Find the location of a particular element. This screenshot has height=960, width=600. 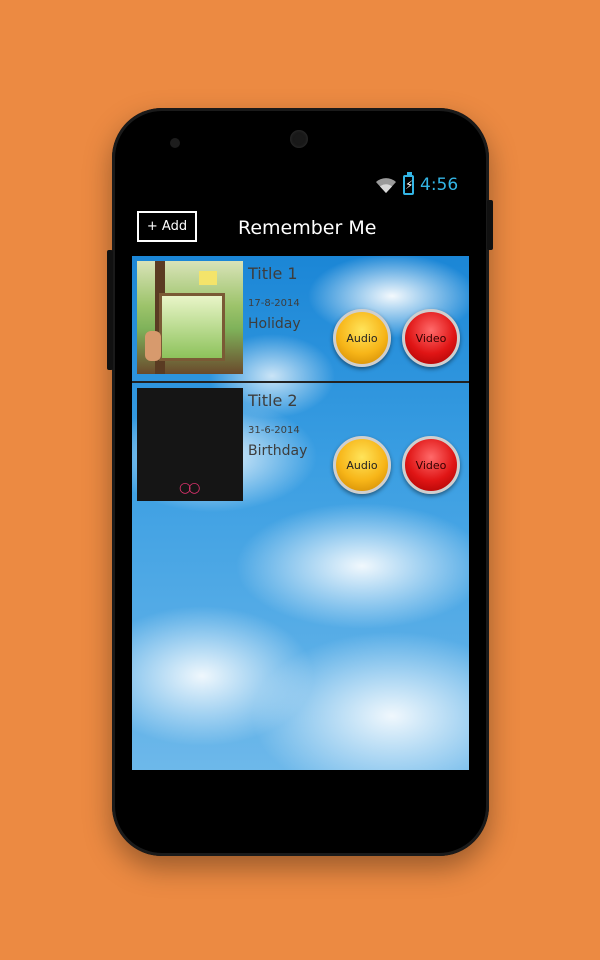

item-title: Title 2 is located at coordinates (273, 400).